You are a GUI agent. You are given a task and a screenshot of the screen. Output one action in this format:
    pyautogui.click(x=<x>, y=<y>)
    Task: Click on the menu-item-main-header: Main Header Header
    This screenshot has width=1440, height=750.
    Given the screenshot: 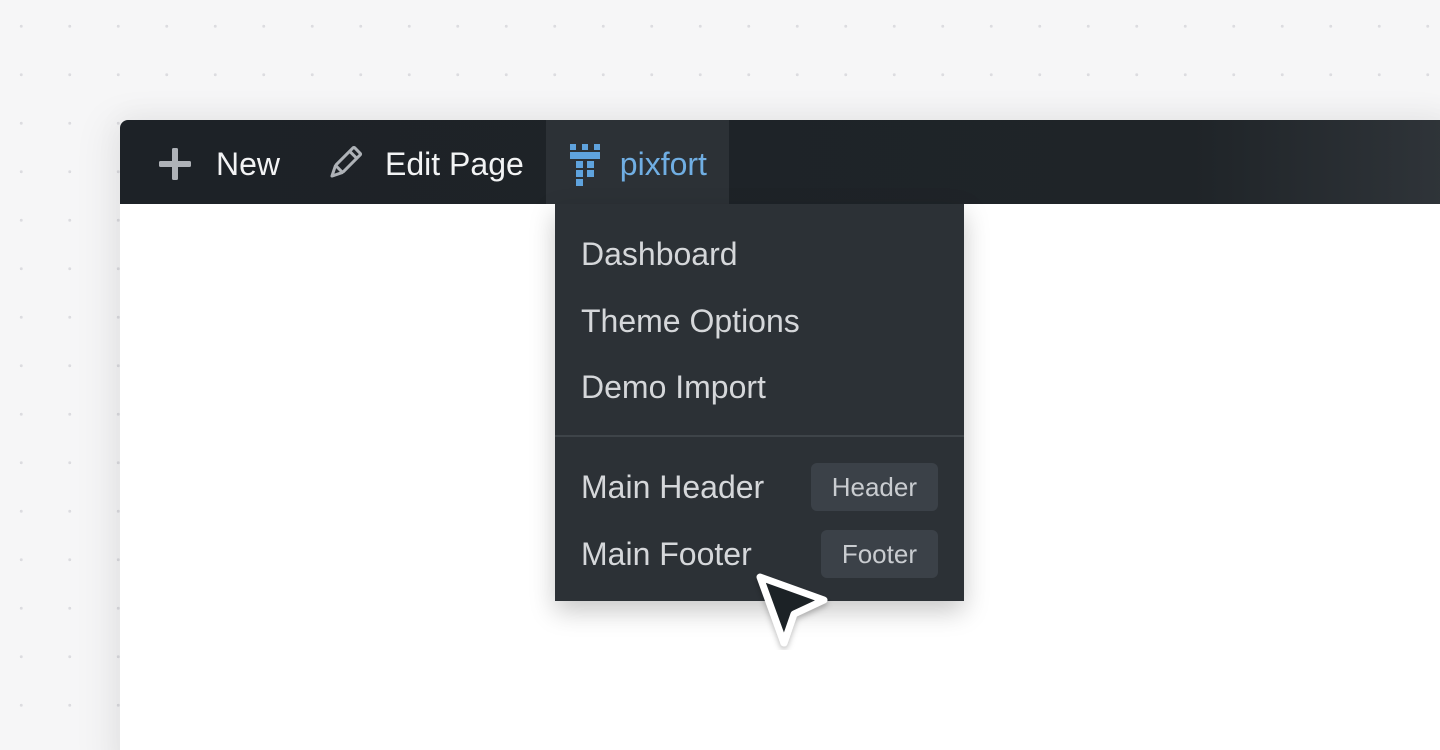 What is the action you would take?
    pyautogui.click(x=759, y=487)
    